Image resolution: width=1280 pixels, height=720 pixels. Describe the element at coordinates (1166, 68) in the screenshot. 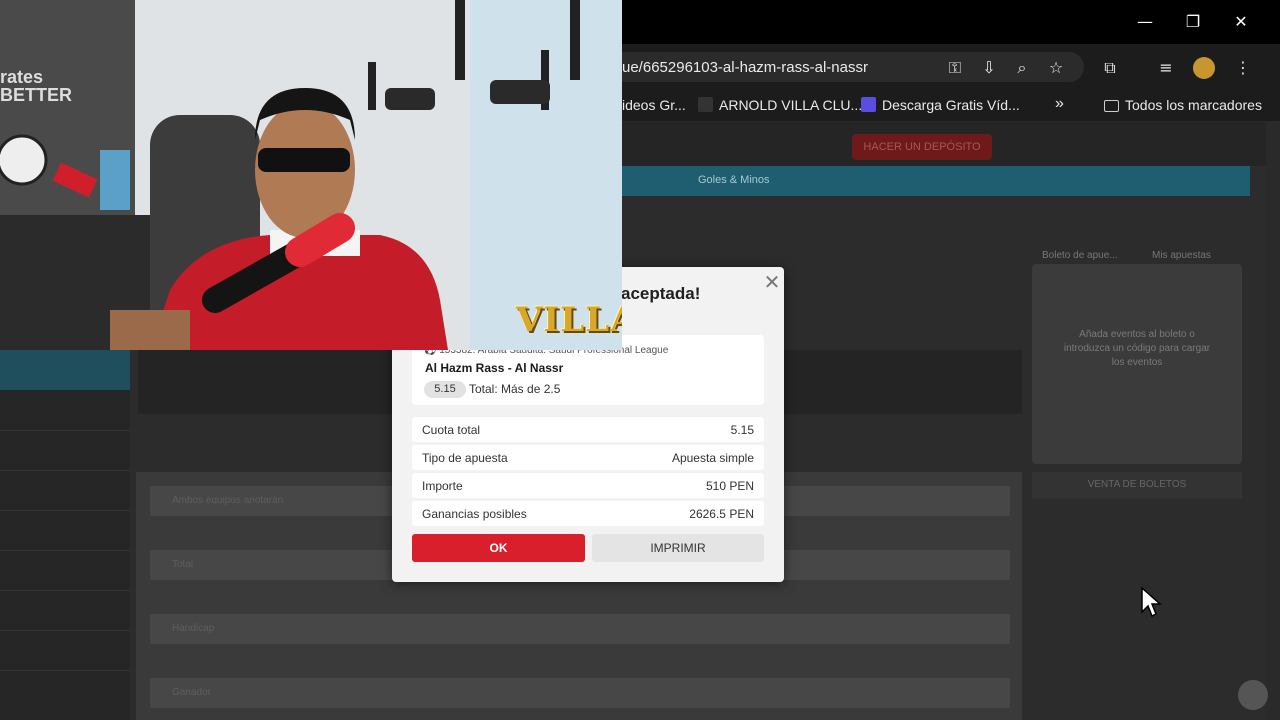

I see `media-queue-icon: ≡` at that location.